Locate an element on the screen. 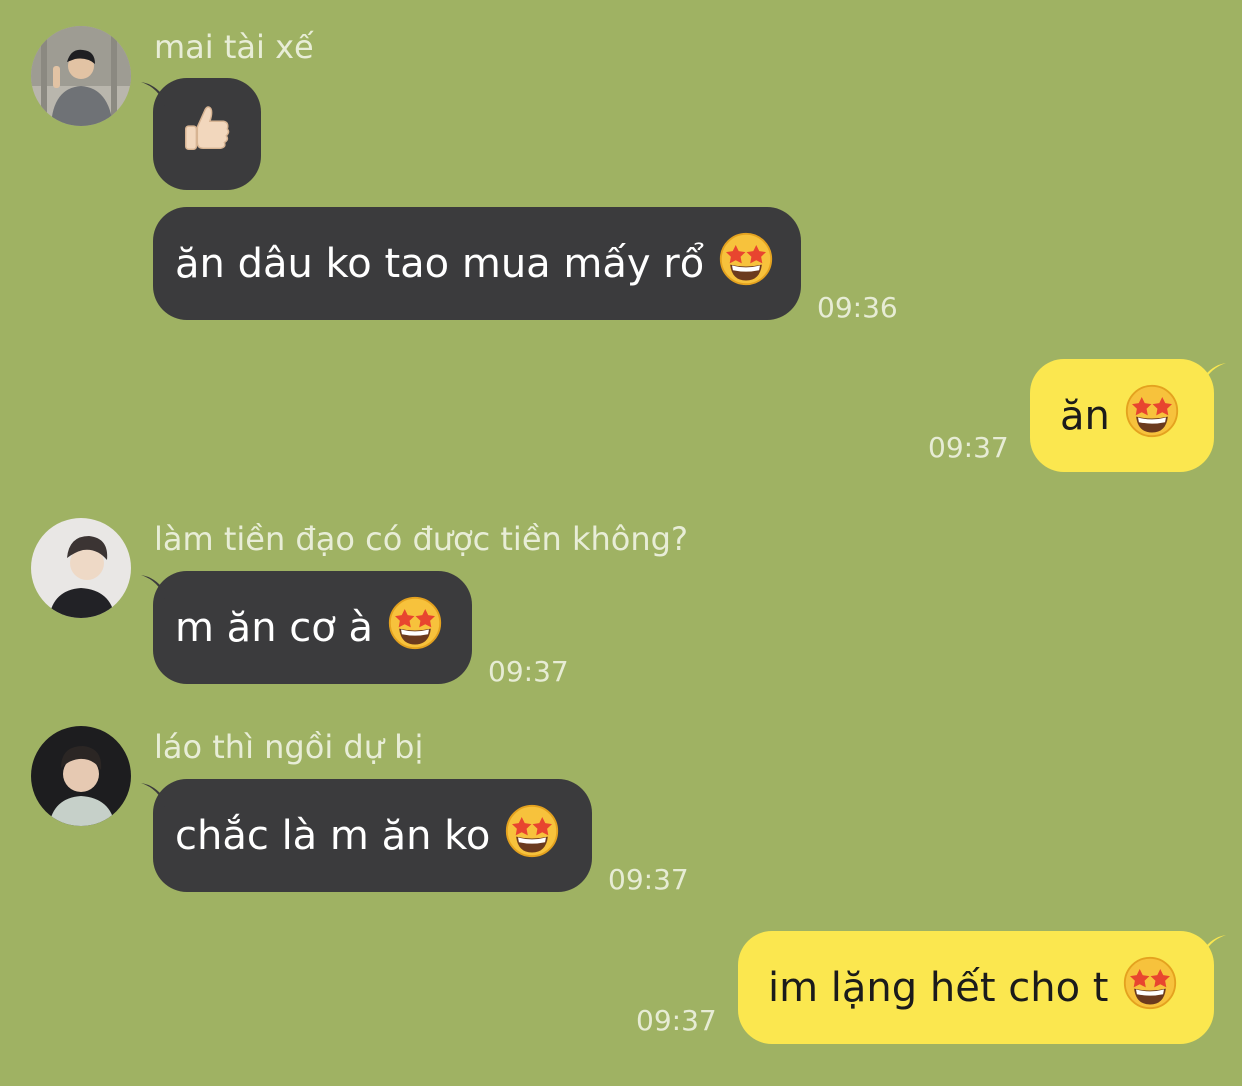 The width and height of the screenshot is (1242, 1086). message-bubble: im lặng hết cho t is located at coordinates (982, 987).